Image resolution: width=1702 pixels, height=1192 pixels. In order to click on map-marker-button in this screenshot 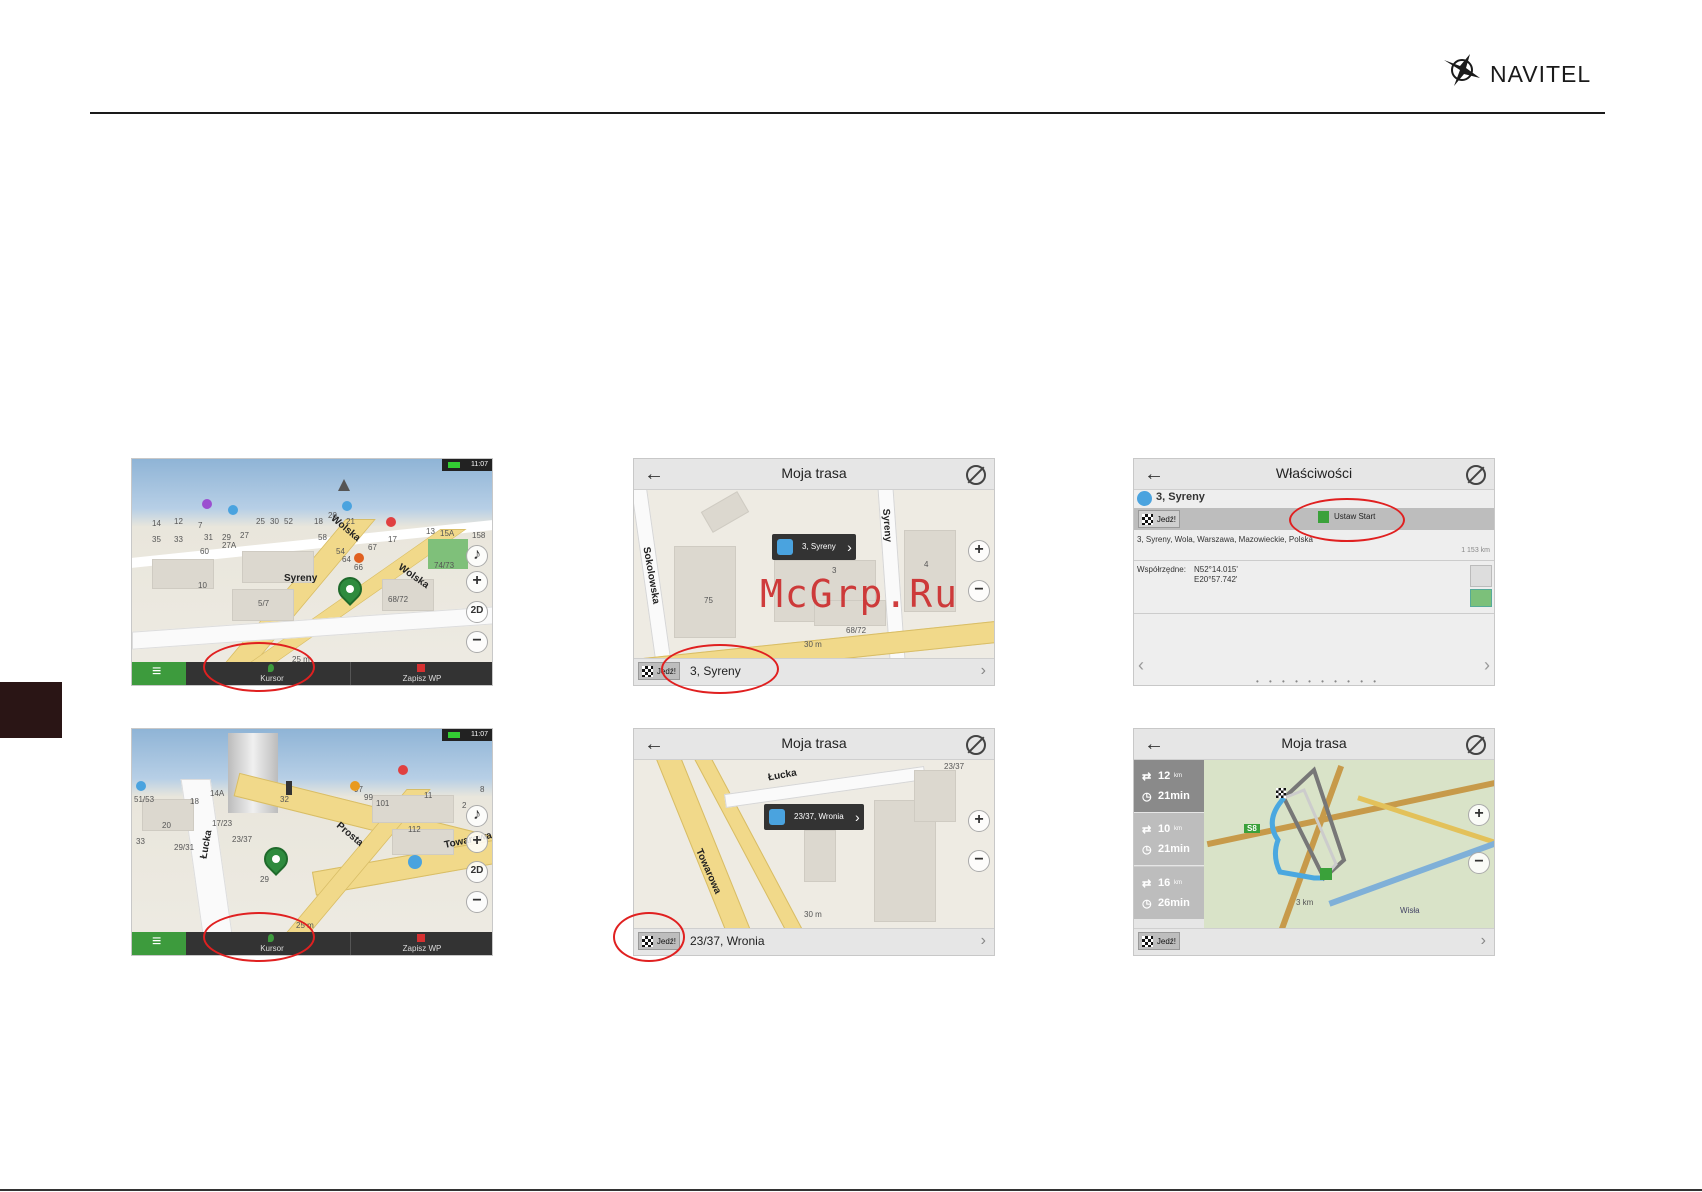, I will do `click(1481, 576)`.